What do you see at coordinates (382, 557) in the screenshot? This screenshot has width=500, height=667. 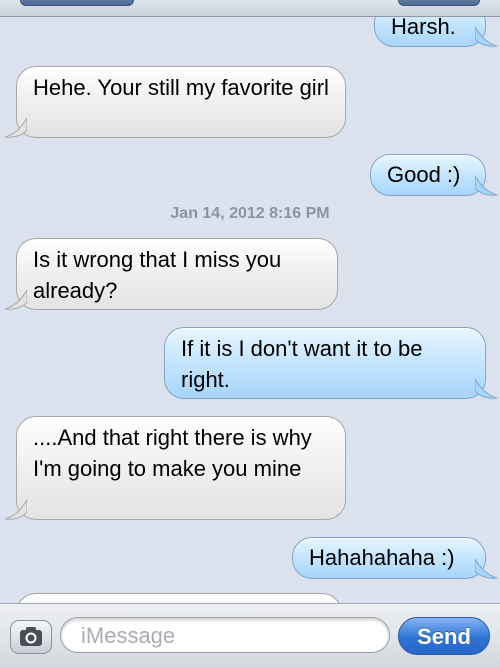 I see `message-text: Hahahahaha :)` at bounding box center [382, 557].